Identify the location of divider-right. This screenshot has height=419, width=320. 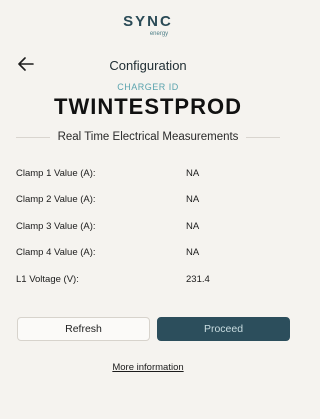
(263, 137).